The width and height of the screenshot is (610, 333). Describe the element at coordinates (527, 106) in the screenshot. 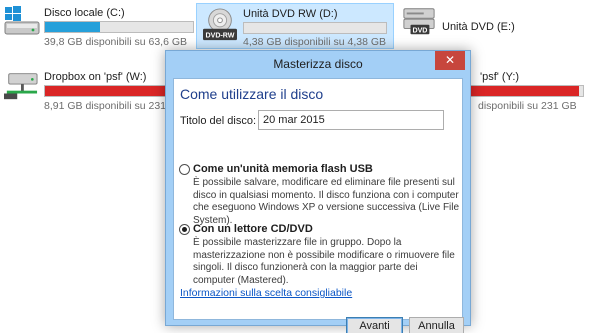

I see `drive-y-space: disponibili su 231 GB` at that location.